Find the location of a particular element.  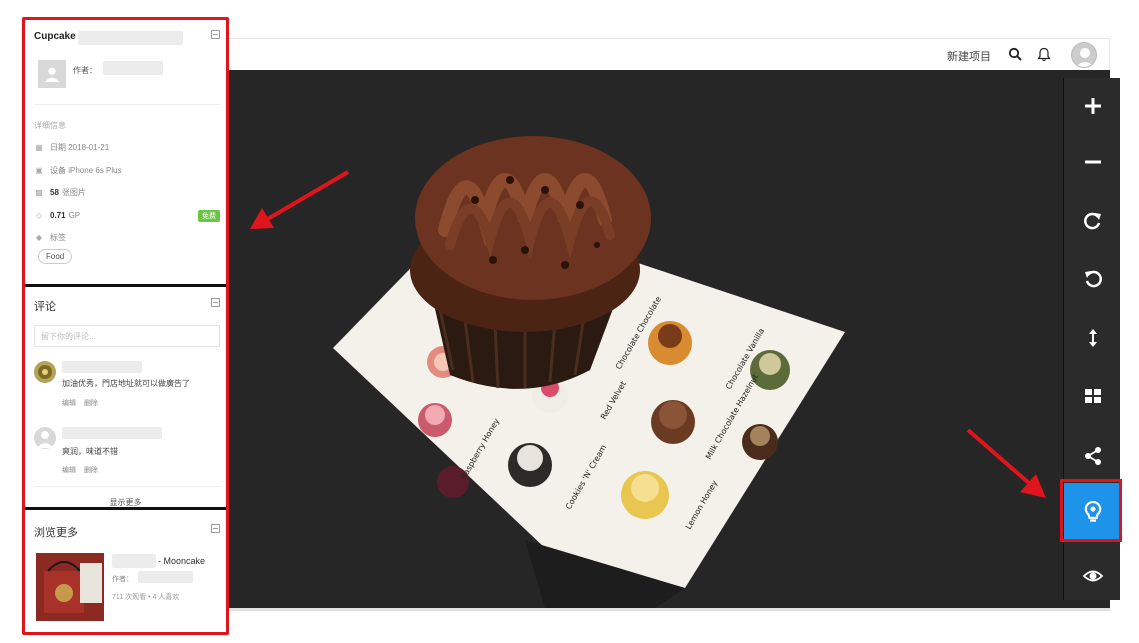

zoom-out-button is located at coordinates (1092, 162).